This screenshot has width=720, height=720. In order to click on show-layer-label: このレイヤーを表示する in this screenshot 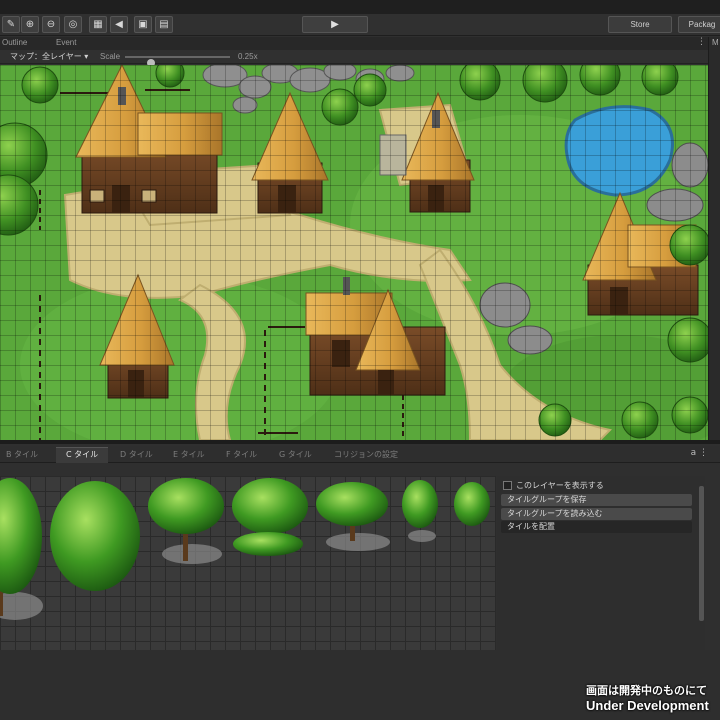, I will do `click(560, 485)`.